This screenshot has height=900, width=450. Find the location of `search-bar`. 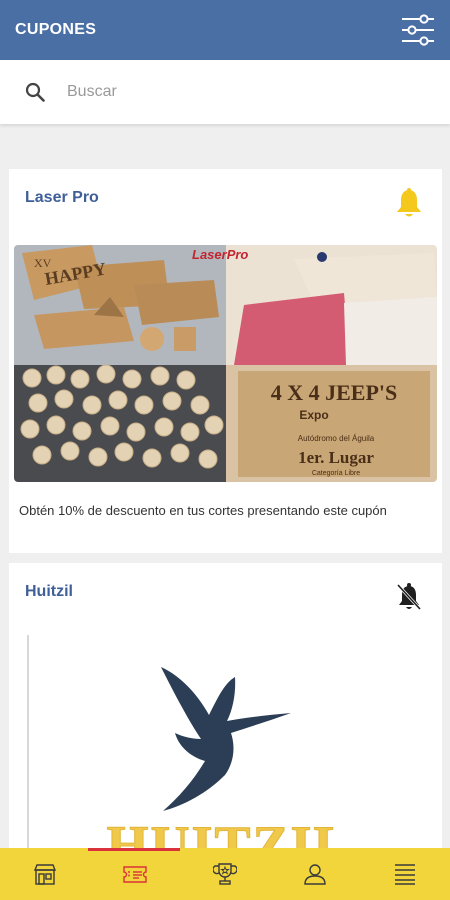

search-bar is located at coordinates (225, 92).